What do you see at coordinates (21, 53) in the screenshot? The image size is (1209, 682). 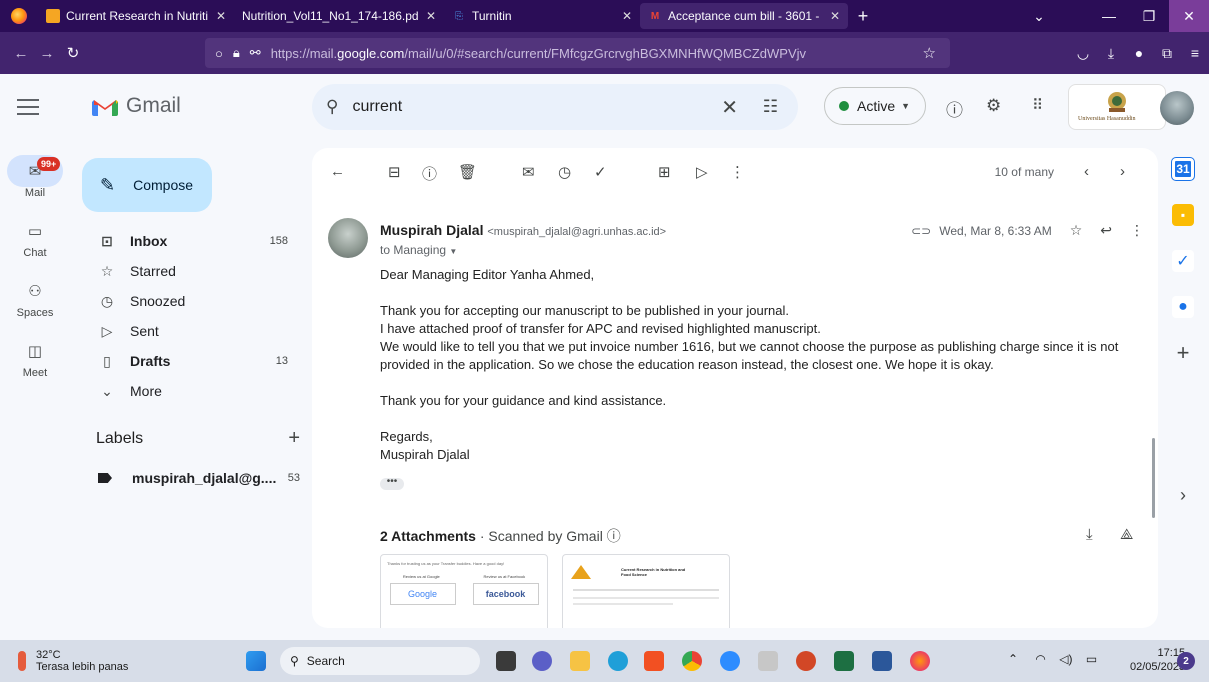 I see `back-arrow-icon: ←` at bounding box center [21, 53].